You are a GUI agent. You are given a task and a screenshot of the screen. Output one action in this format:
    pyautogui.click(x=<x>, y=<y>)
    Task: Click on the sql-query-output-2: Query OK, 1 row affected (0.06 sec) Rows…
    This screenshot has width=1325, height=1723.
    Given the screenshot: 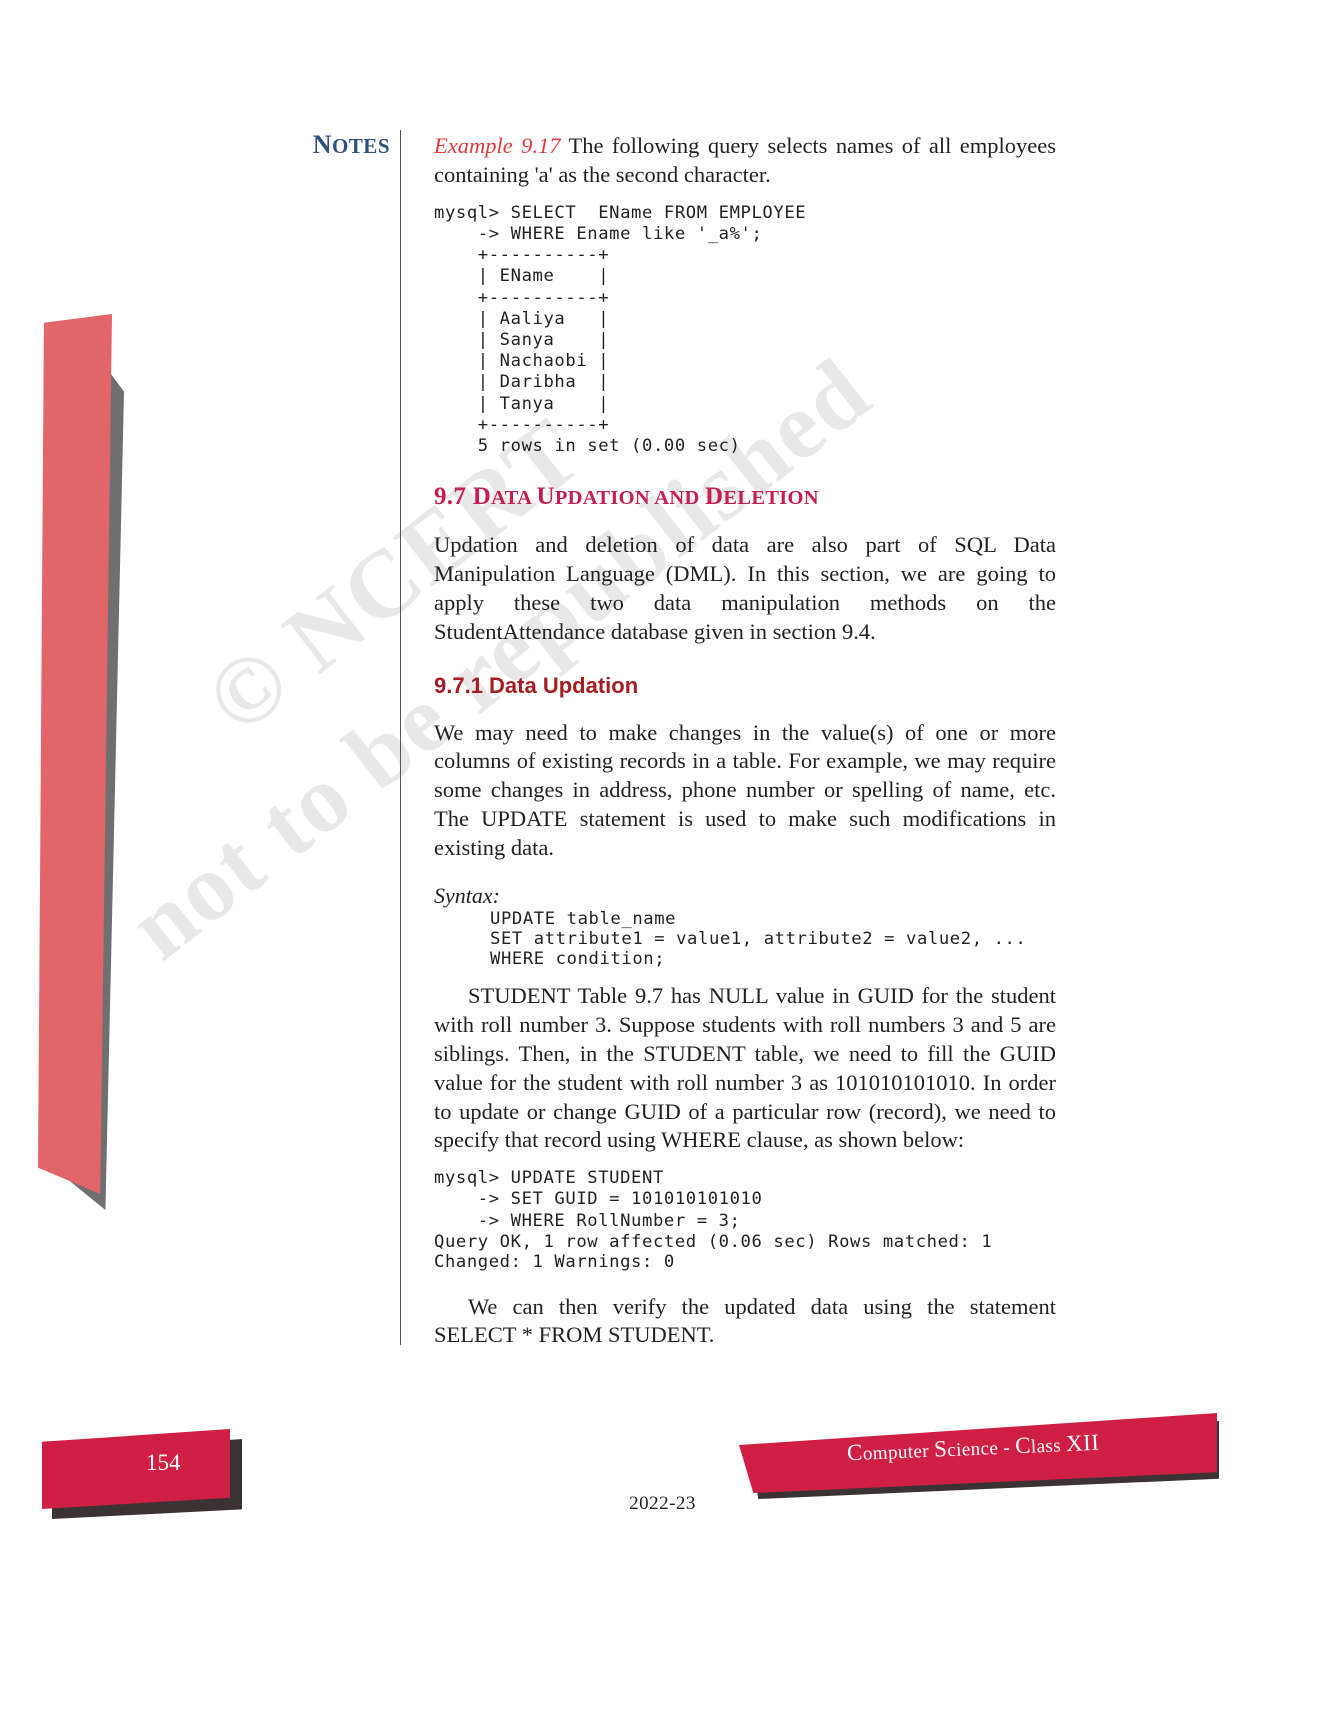 What is the action you would take?
    pyautogui.click(x=713, y=1252)
    